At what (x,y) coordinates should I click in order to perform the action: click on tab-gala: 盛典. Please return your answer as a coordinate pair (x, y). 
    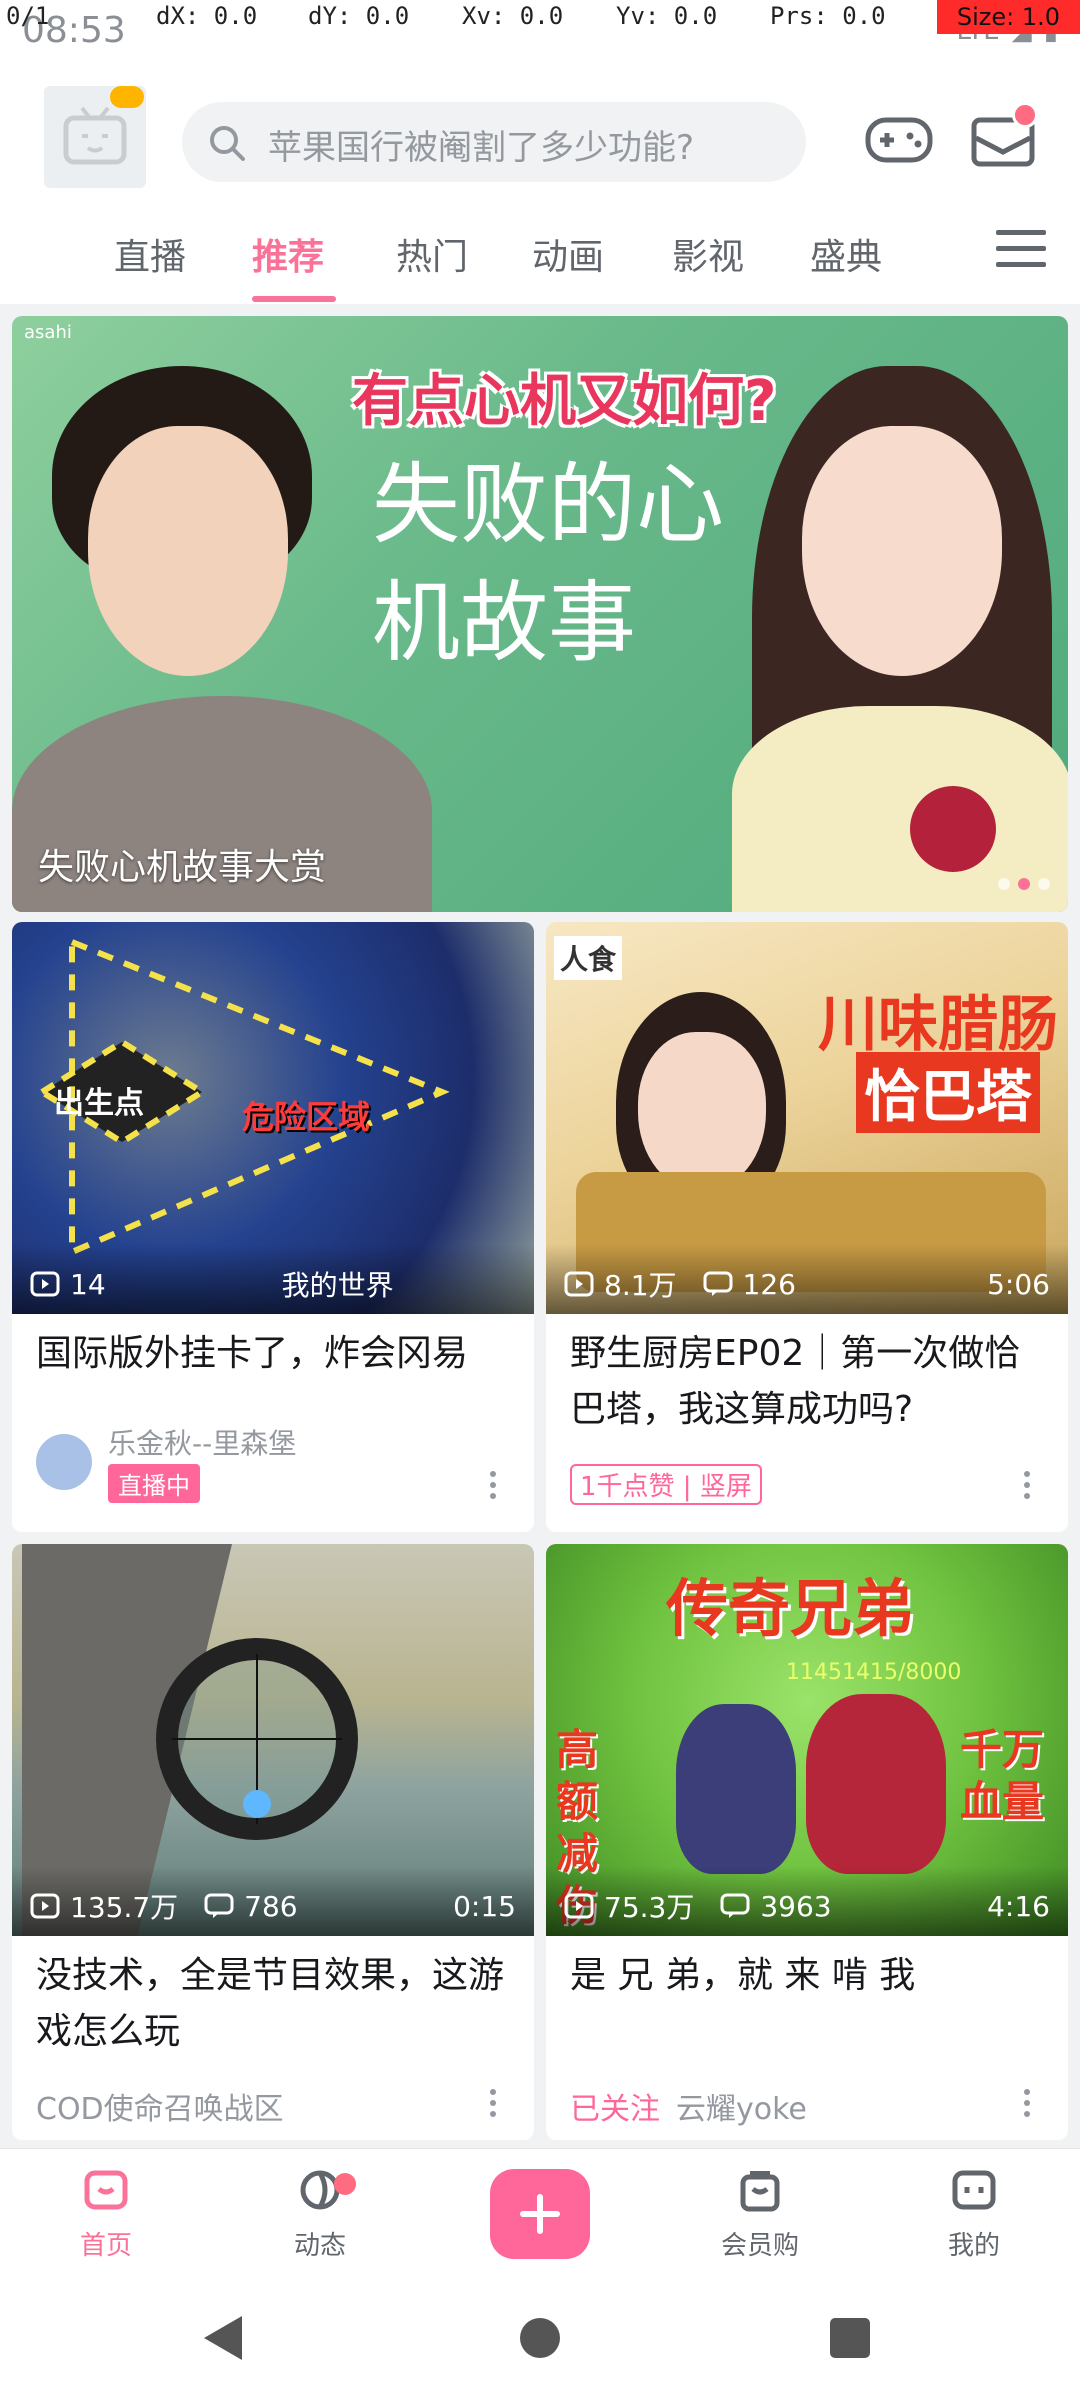
    Looking at the image, I should click on (846, 254).